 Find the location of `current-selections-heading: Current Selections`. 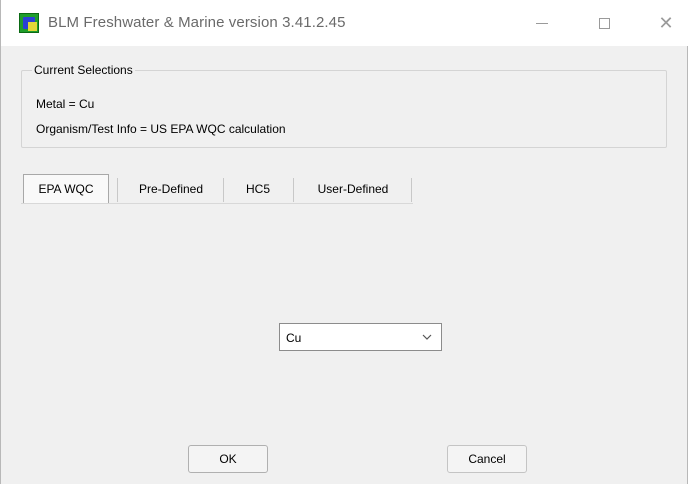

current-selections-heading: Current Selections is located at coordinates (83, 70).